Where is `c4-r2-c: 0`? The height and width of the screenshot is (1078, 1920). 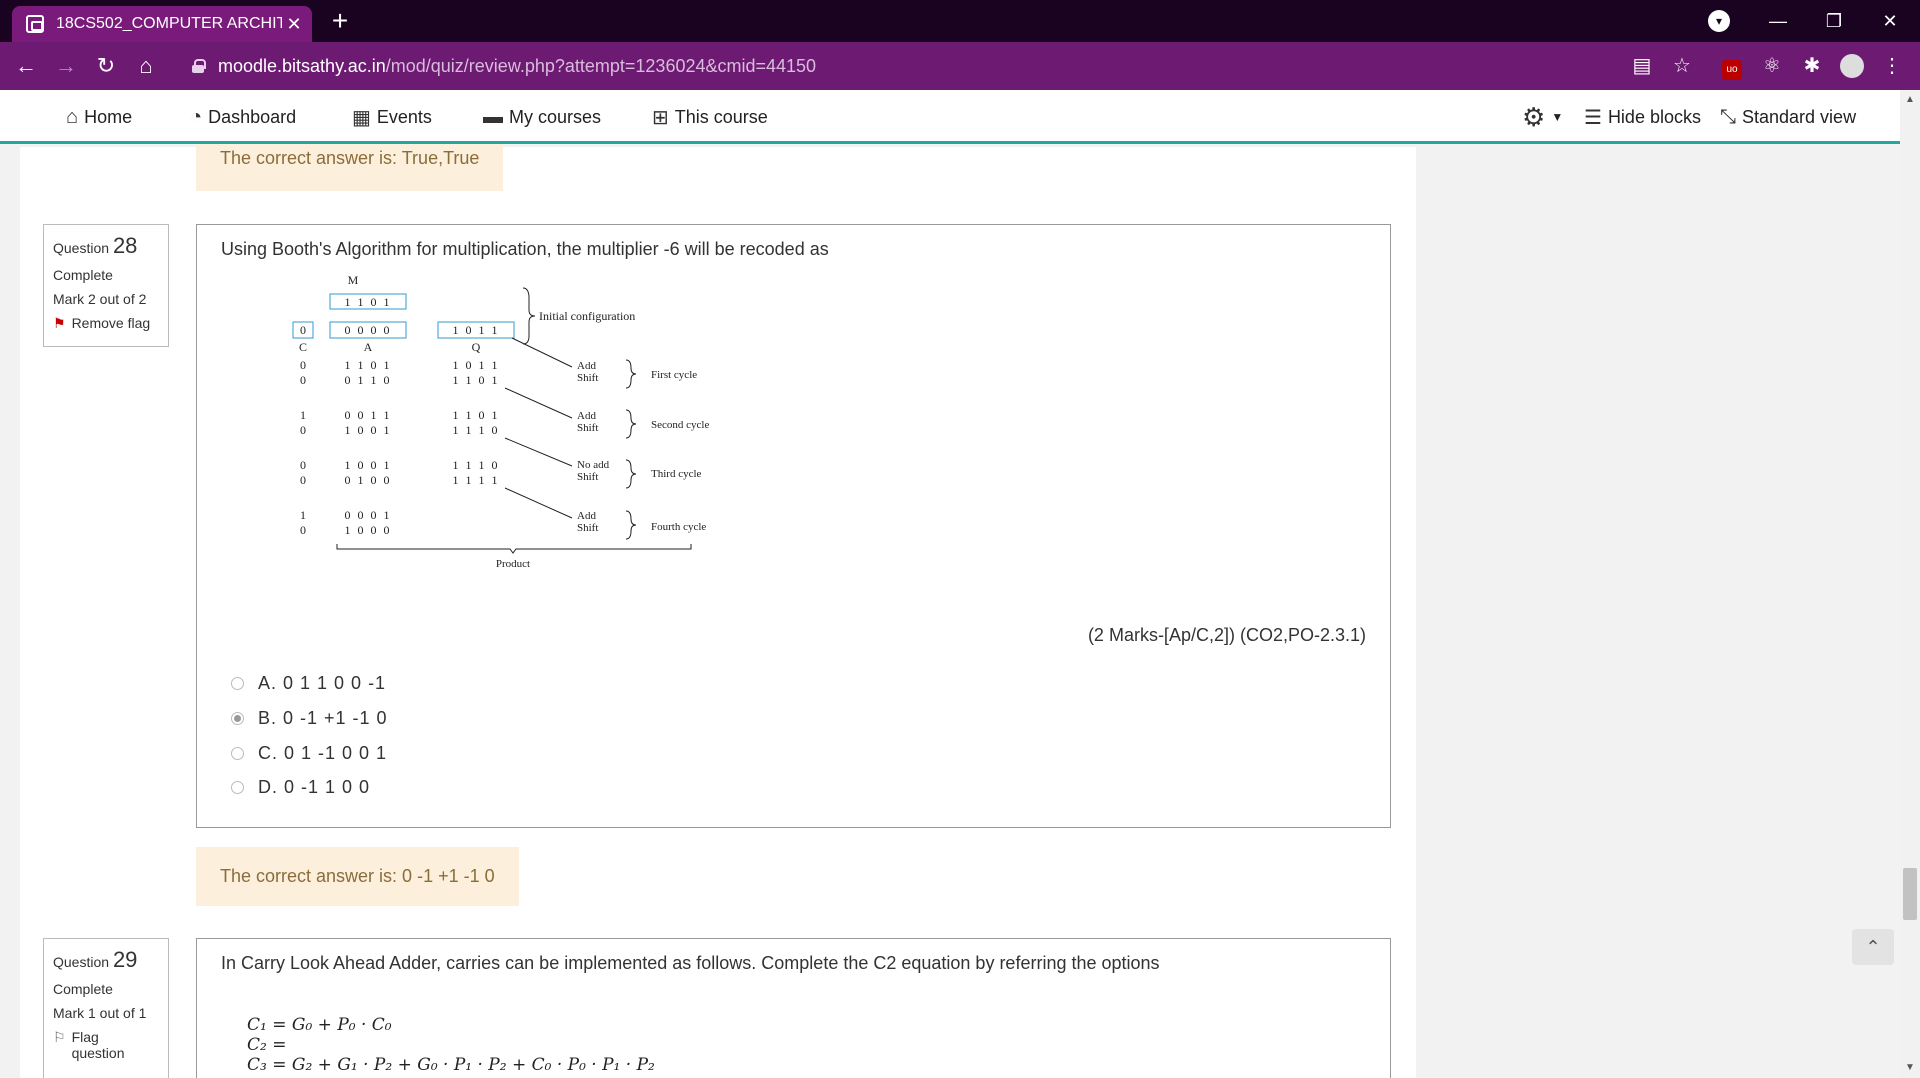
c4-r2-c: 0 is located at coordinates (303, 530).